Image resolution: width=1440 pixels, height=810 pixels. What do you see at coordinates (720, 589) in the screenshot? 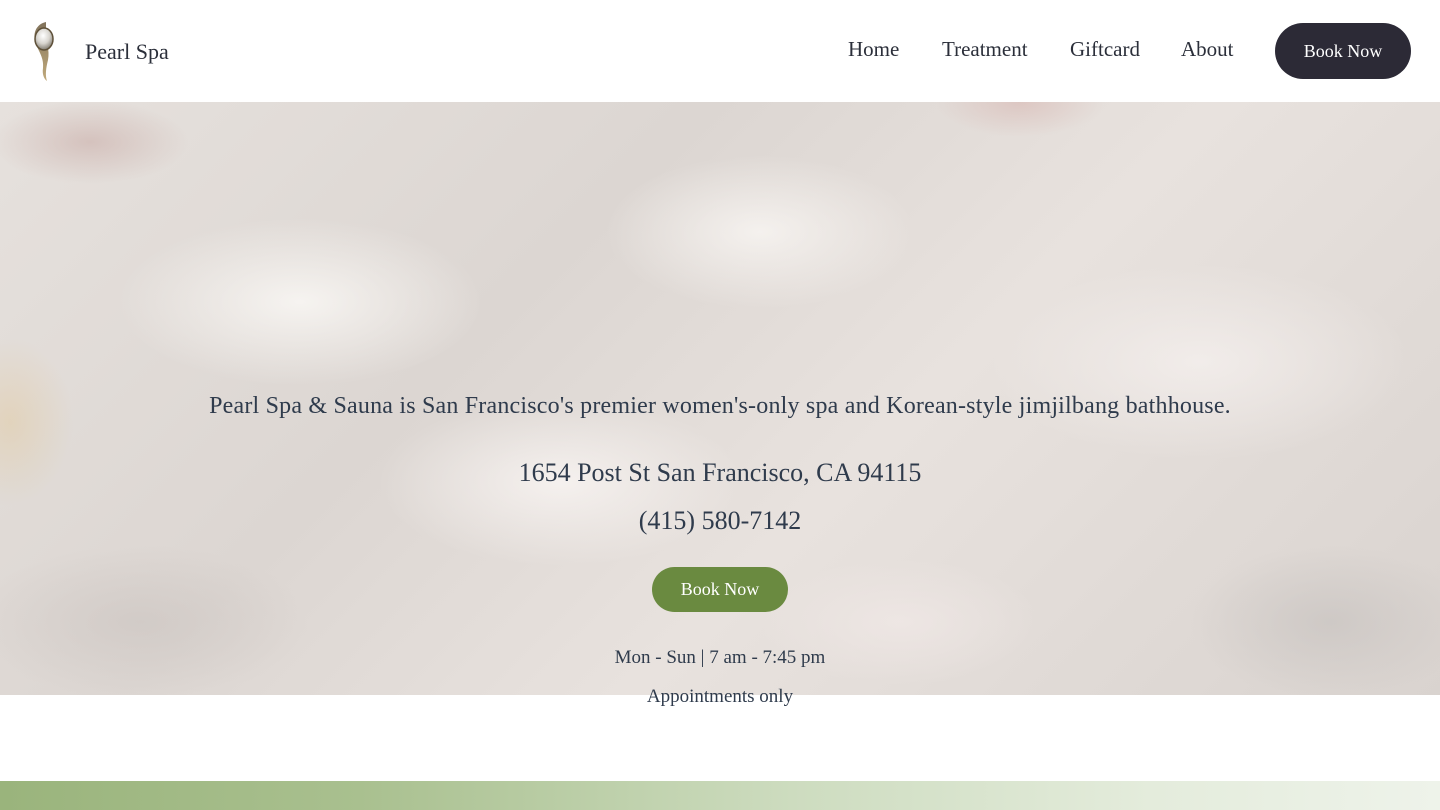
I see `hero-book-now-button: Book Now` at bounding box center [720, 589].